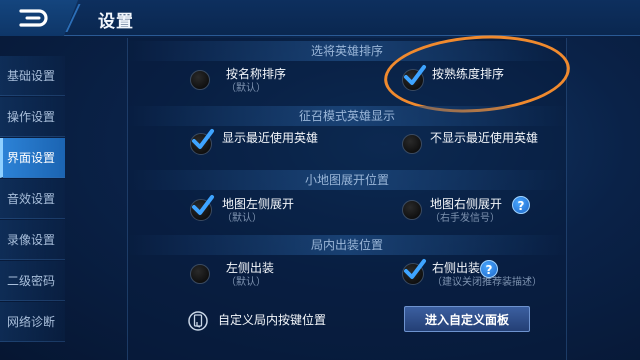 The image size is (640, 360). I want to click on option-label: 地图右侧展开, so click(466, 204).